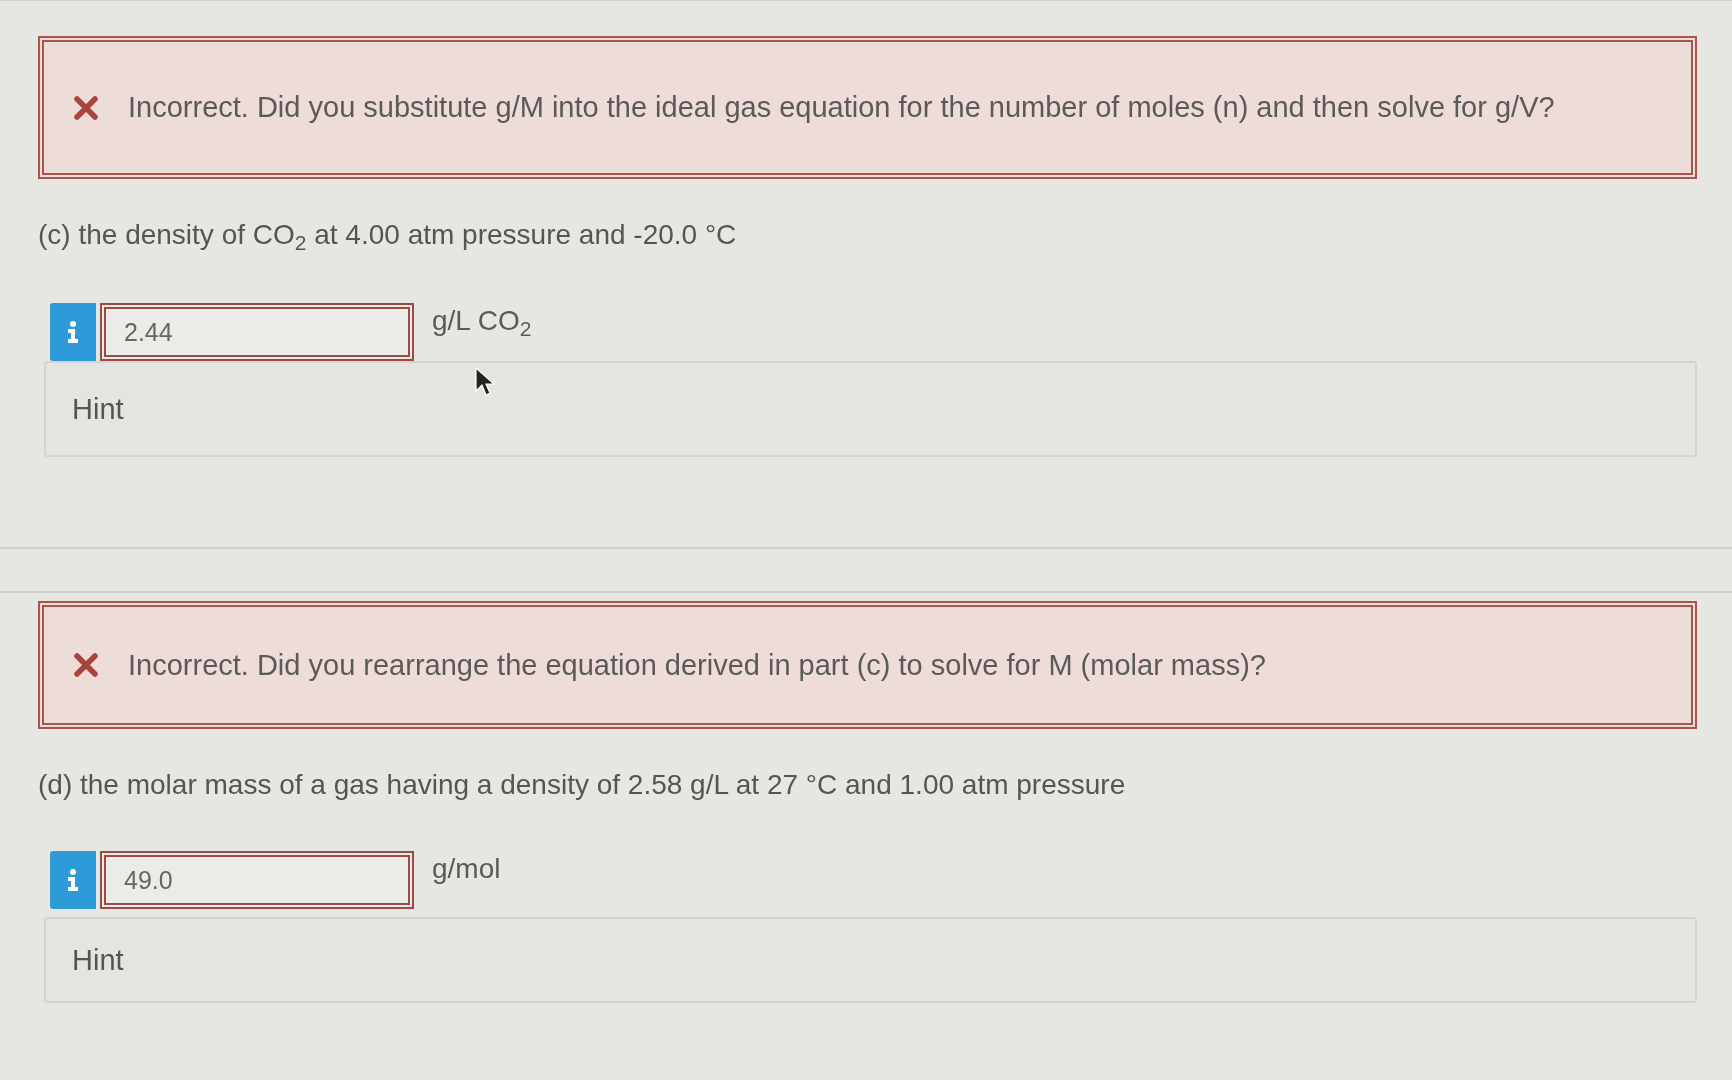 Image resolution: width=1732 pixels, height=1080 pixels. I want to click on unit-label: g/L CO$_{2}$, so click(482, 321).